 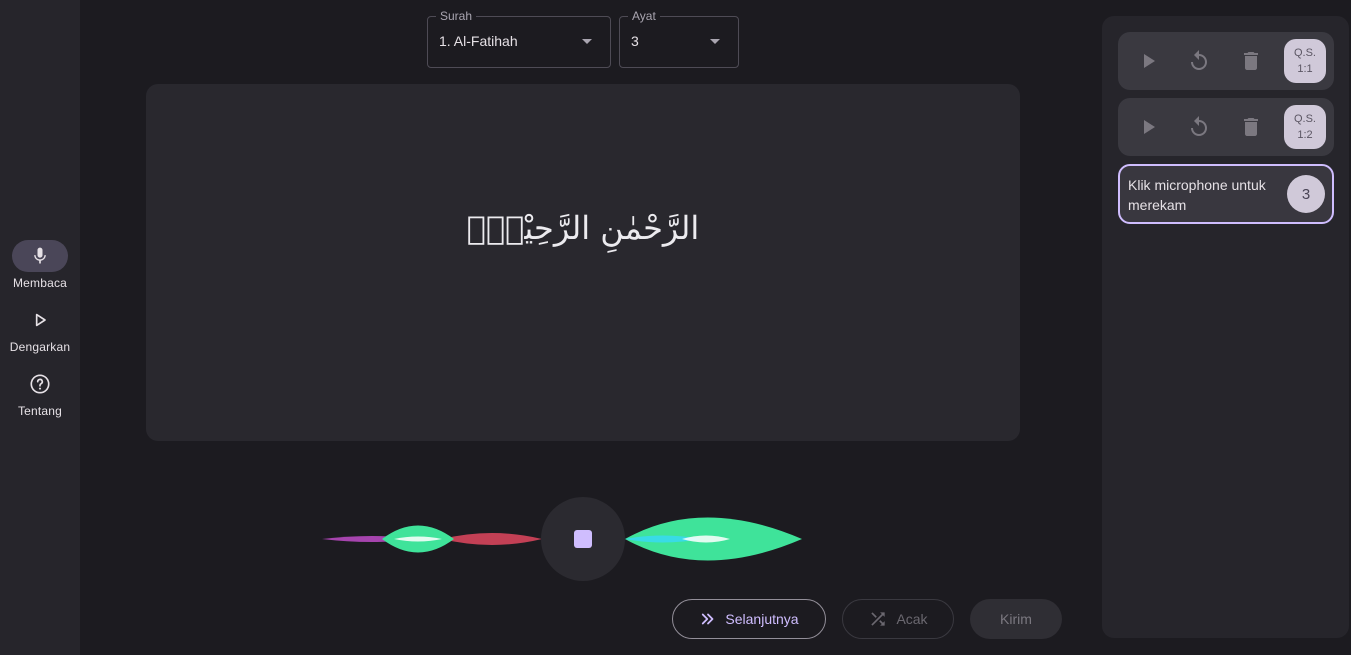 What do you see at coordinates (40, 411) in the screenshot?
I see `nav-label-tentang: Tentang` at bounding box center [40, 411].